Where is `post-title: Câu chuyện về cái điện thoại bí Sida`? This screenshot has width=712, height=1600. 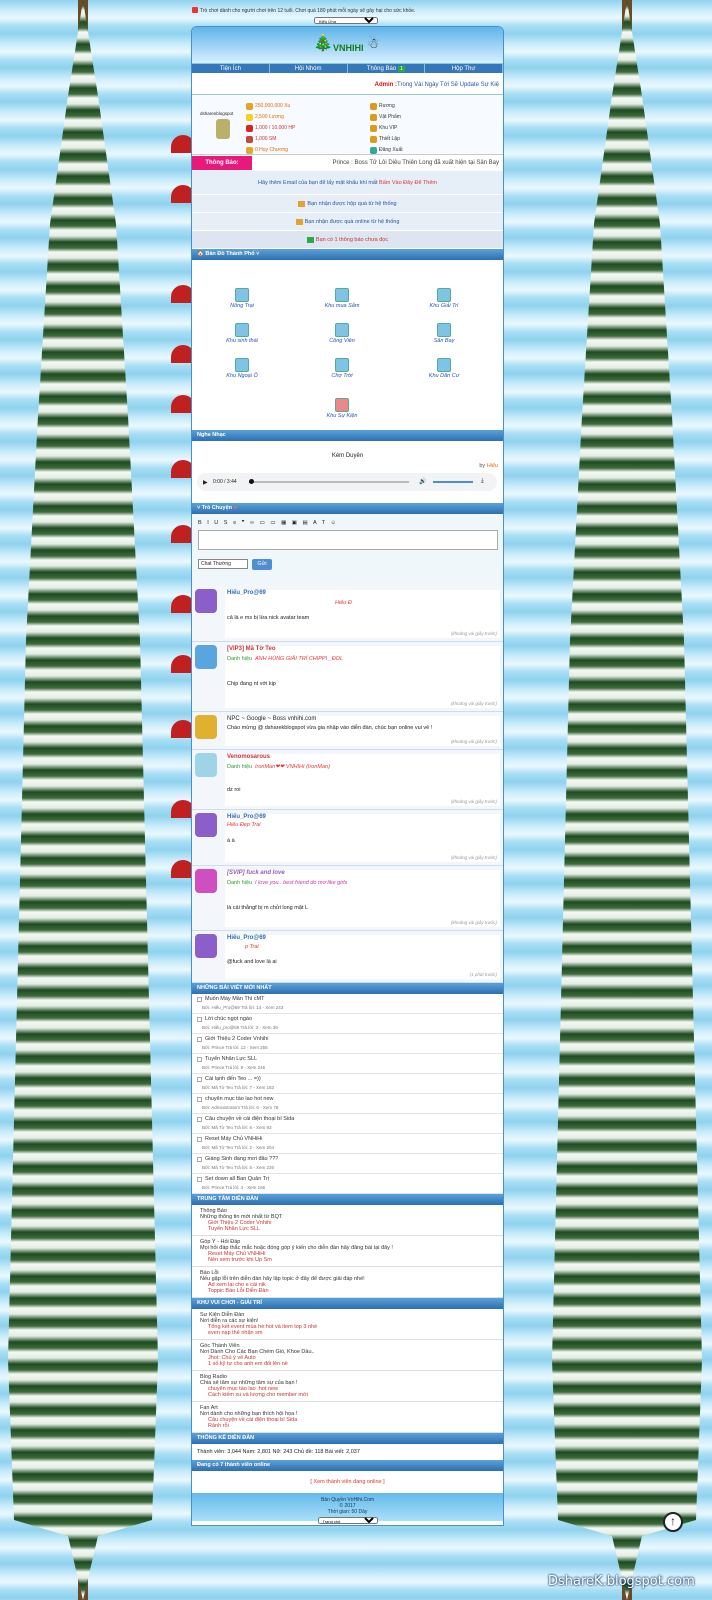 post-title: Câu chuyện về cái điện thoại bí Sida is located at coordinates (249, 1119).